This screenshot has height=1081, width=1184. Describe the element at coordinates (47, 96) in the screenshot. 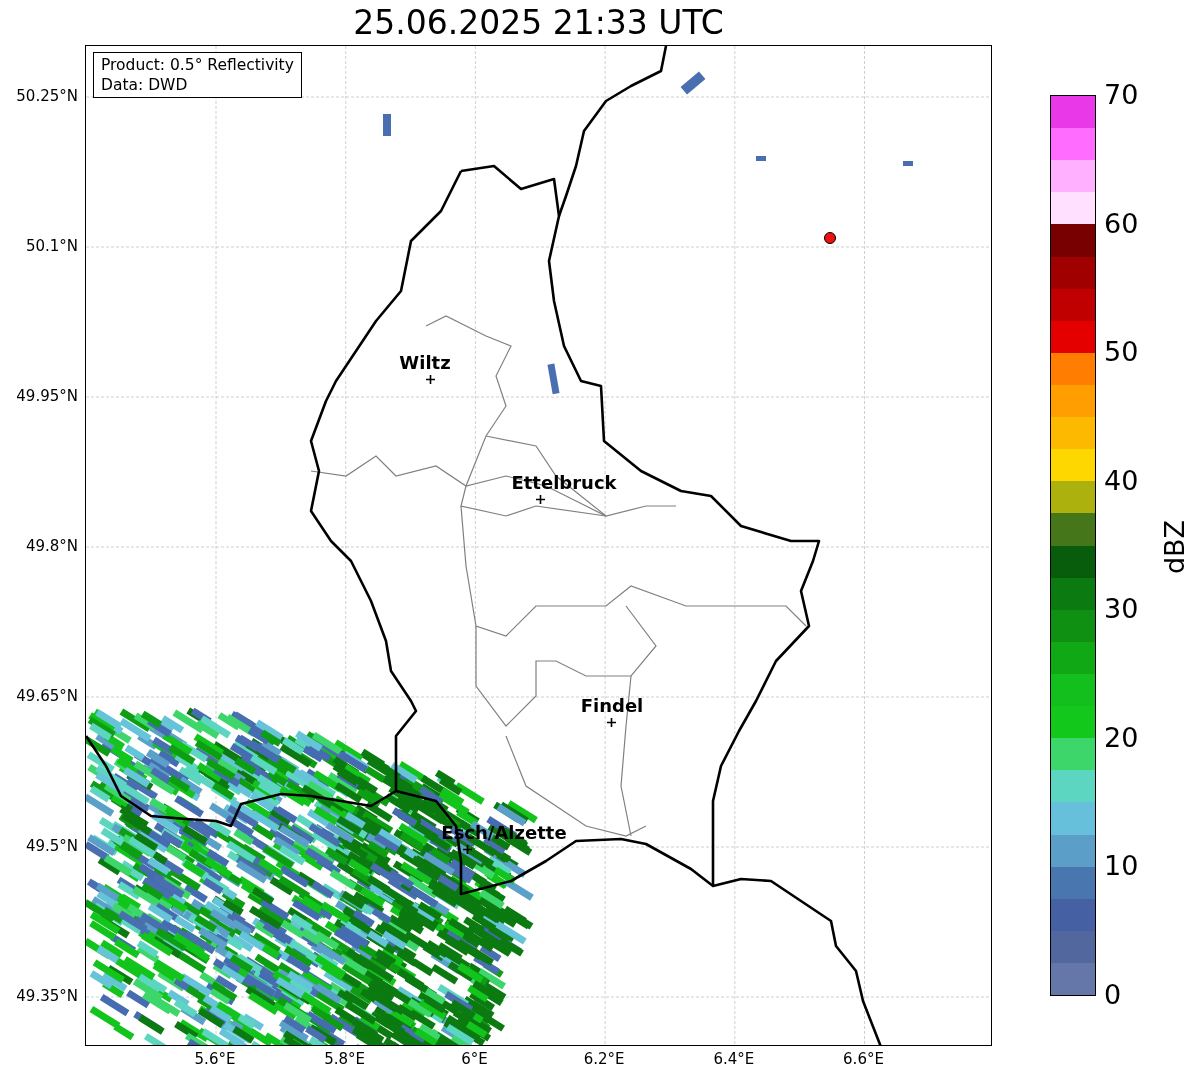

I see `latitude-label: 50.25°N` at that location.